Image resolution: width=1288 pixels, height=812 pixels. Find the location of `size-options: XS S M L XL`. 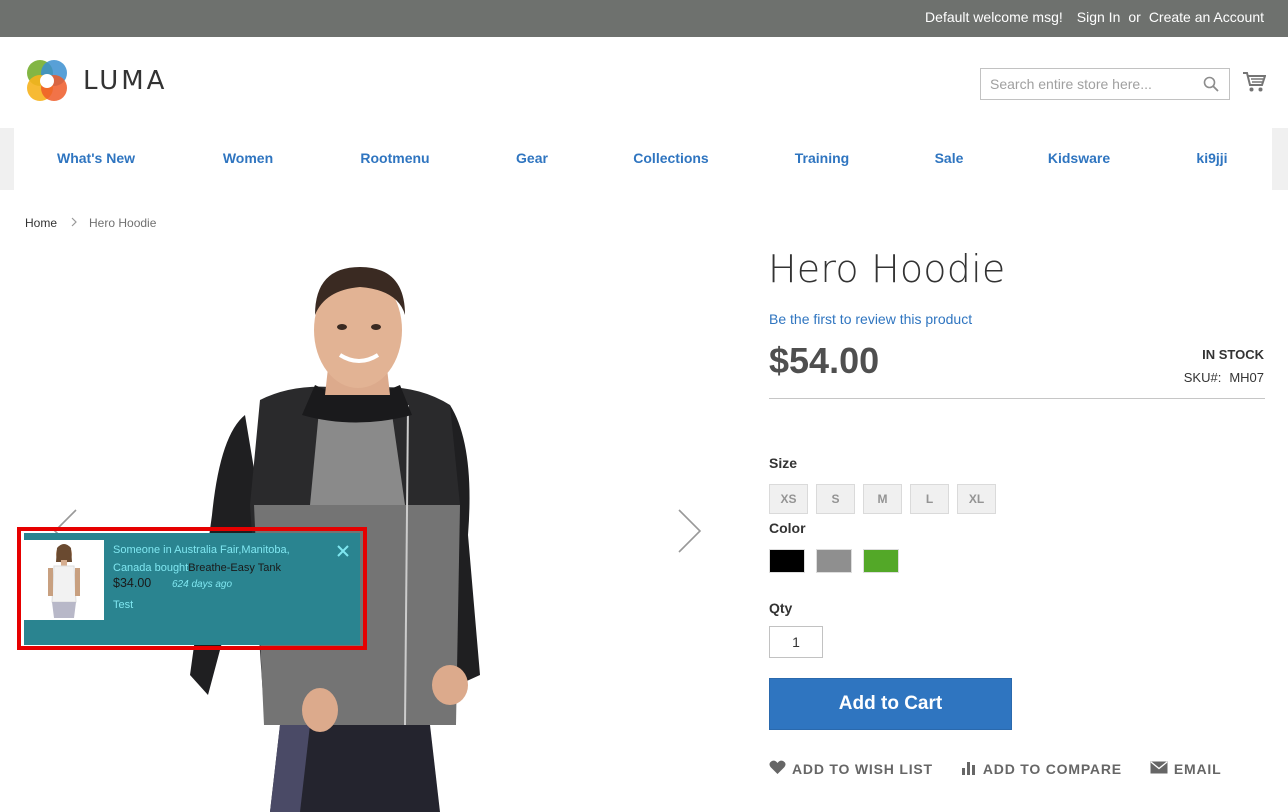

size-options: XS S M L XL is located at coordinates (882, 499).